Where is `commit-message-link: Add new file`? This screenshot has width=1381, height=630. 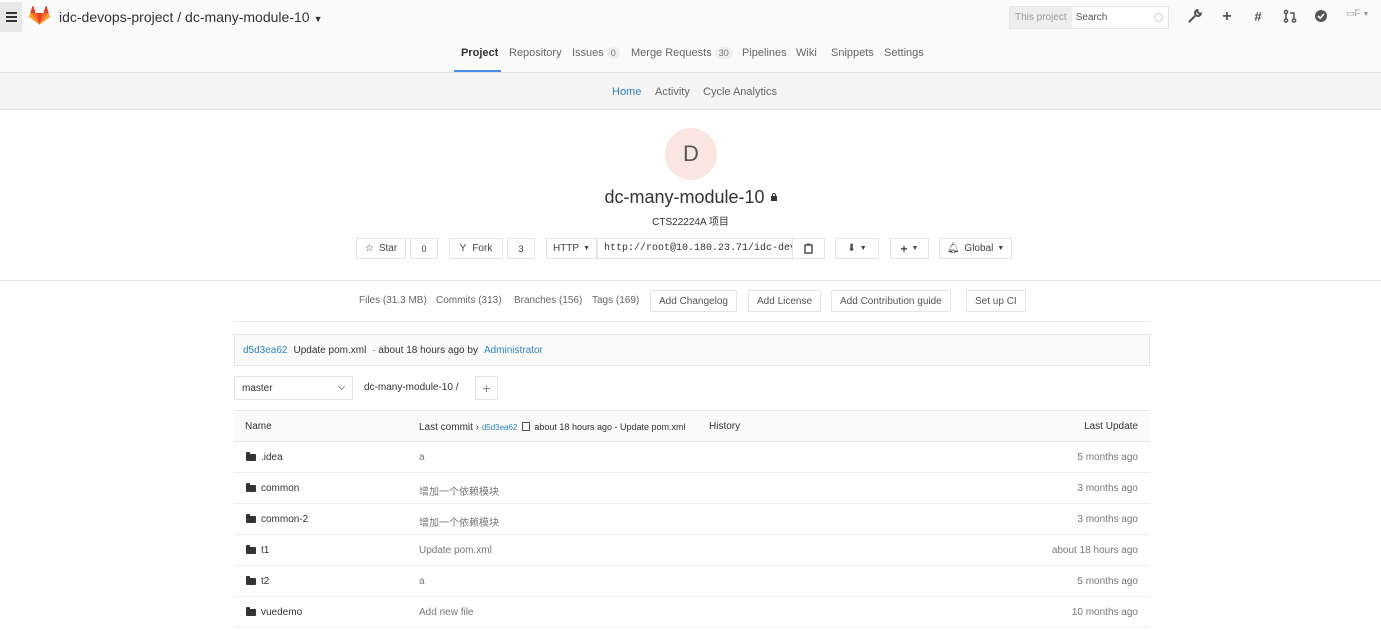
commit-message-link: Add new file is located at coordinates (446, 612).